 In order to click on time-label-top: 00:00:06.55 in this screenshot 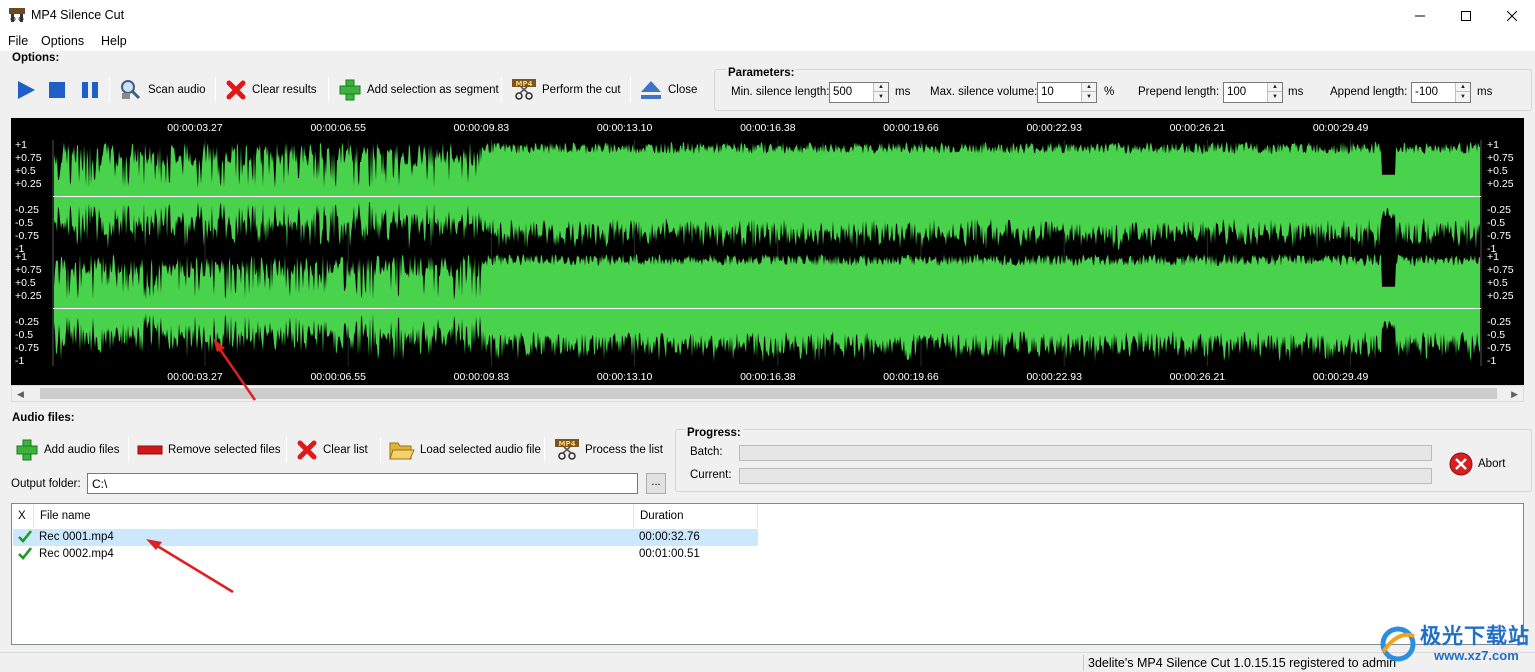, I will do `click(338, 128)`.